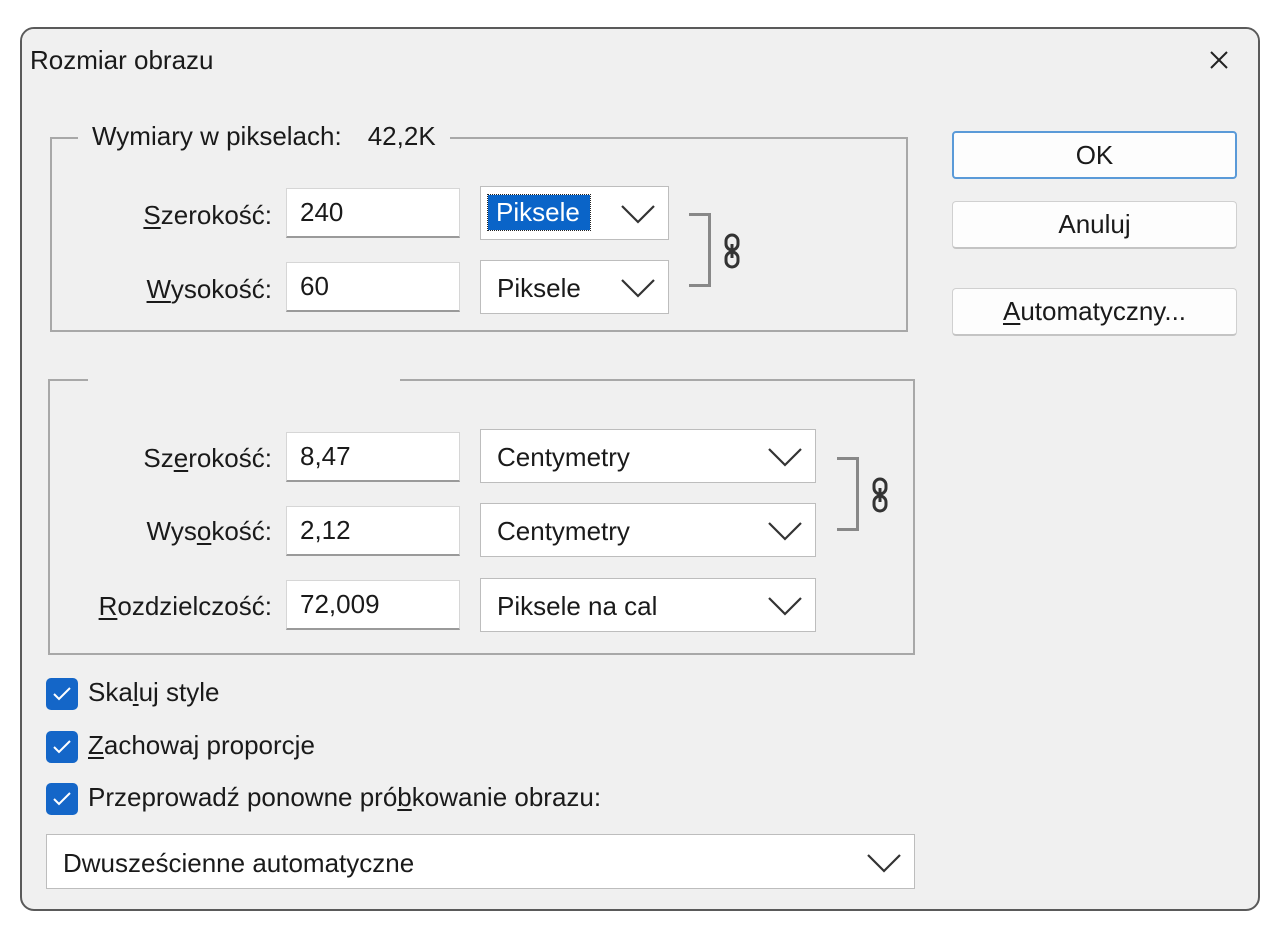 This screenshot has height=937, width=1280. Describe the element at coordinates (848, 494) in the screenshot. I see `document-link-bracket` at that location.